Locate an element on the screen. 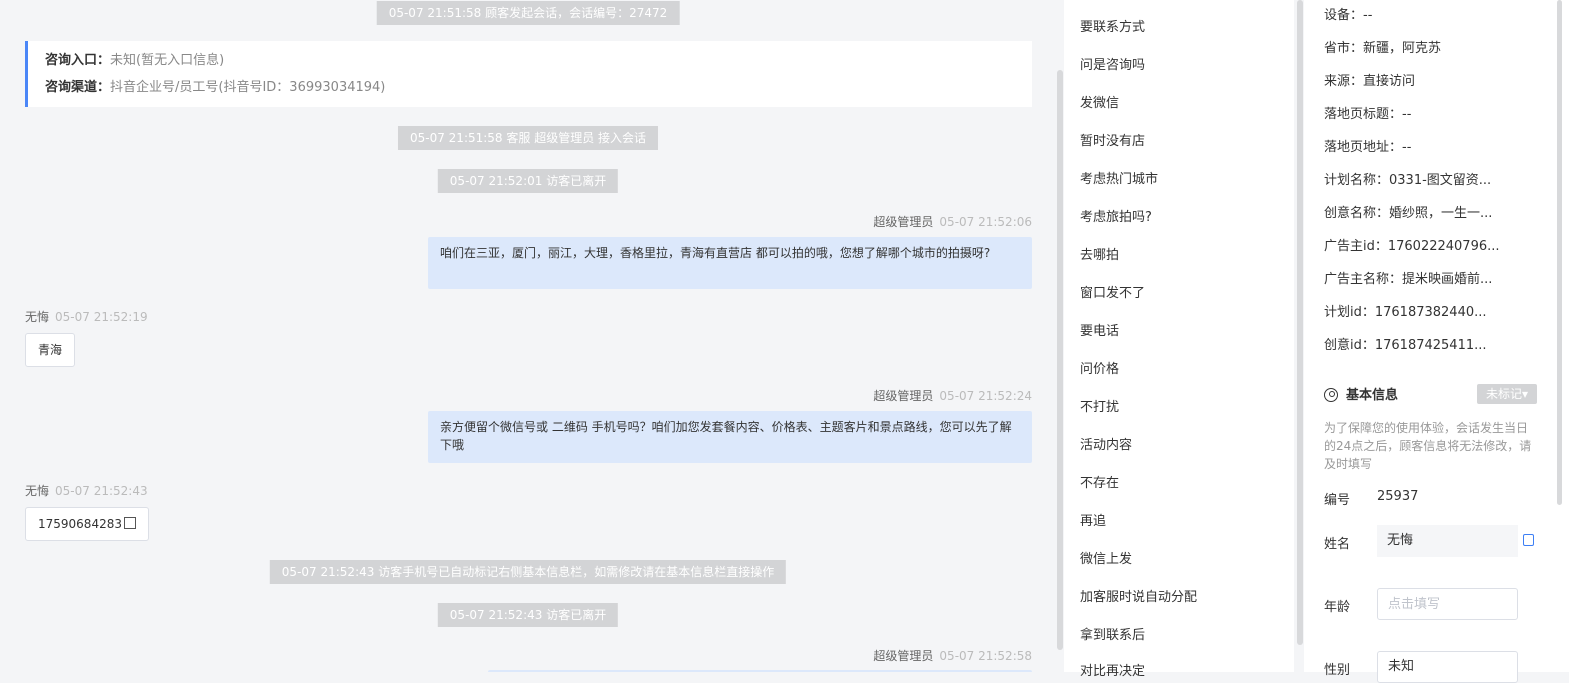 This screenshot has width=1569, height=683. entry-row: 咨询入口：未知(暂无入口信息) is located at coordinates (538, 62).